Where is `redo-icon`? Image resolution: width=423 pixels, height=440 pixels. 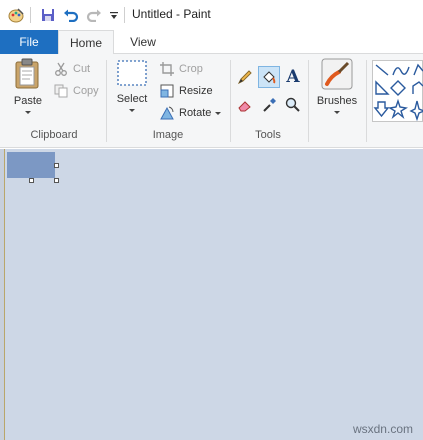
redo-icon is located at coordinates (94, 15).